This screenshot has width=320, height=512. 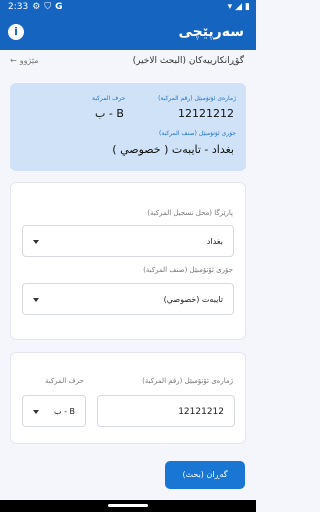 I want to click on battery-icon: ▮, so click(x=247, y=7).